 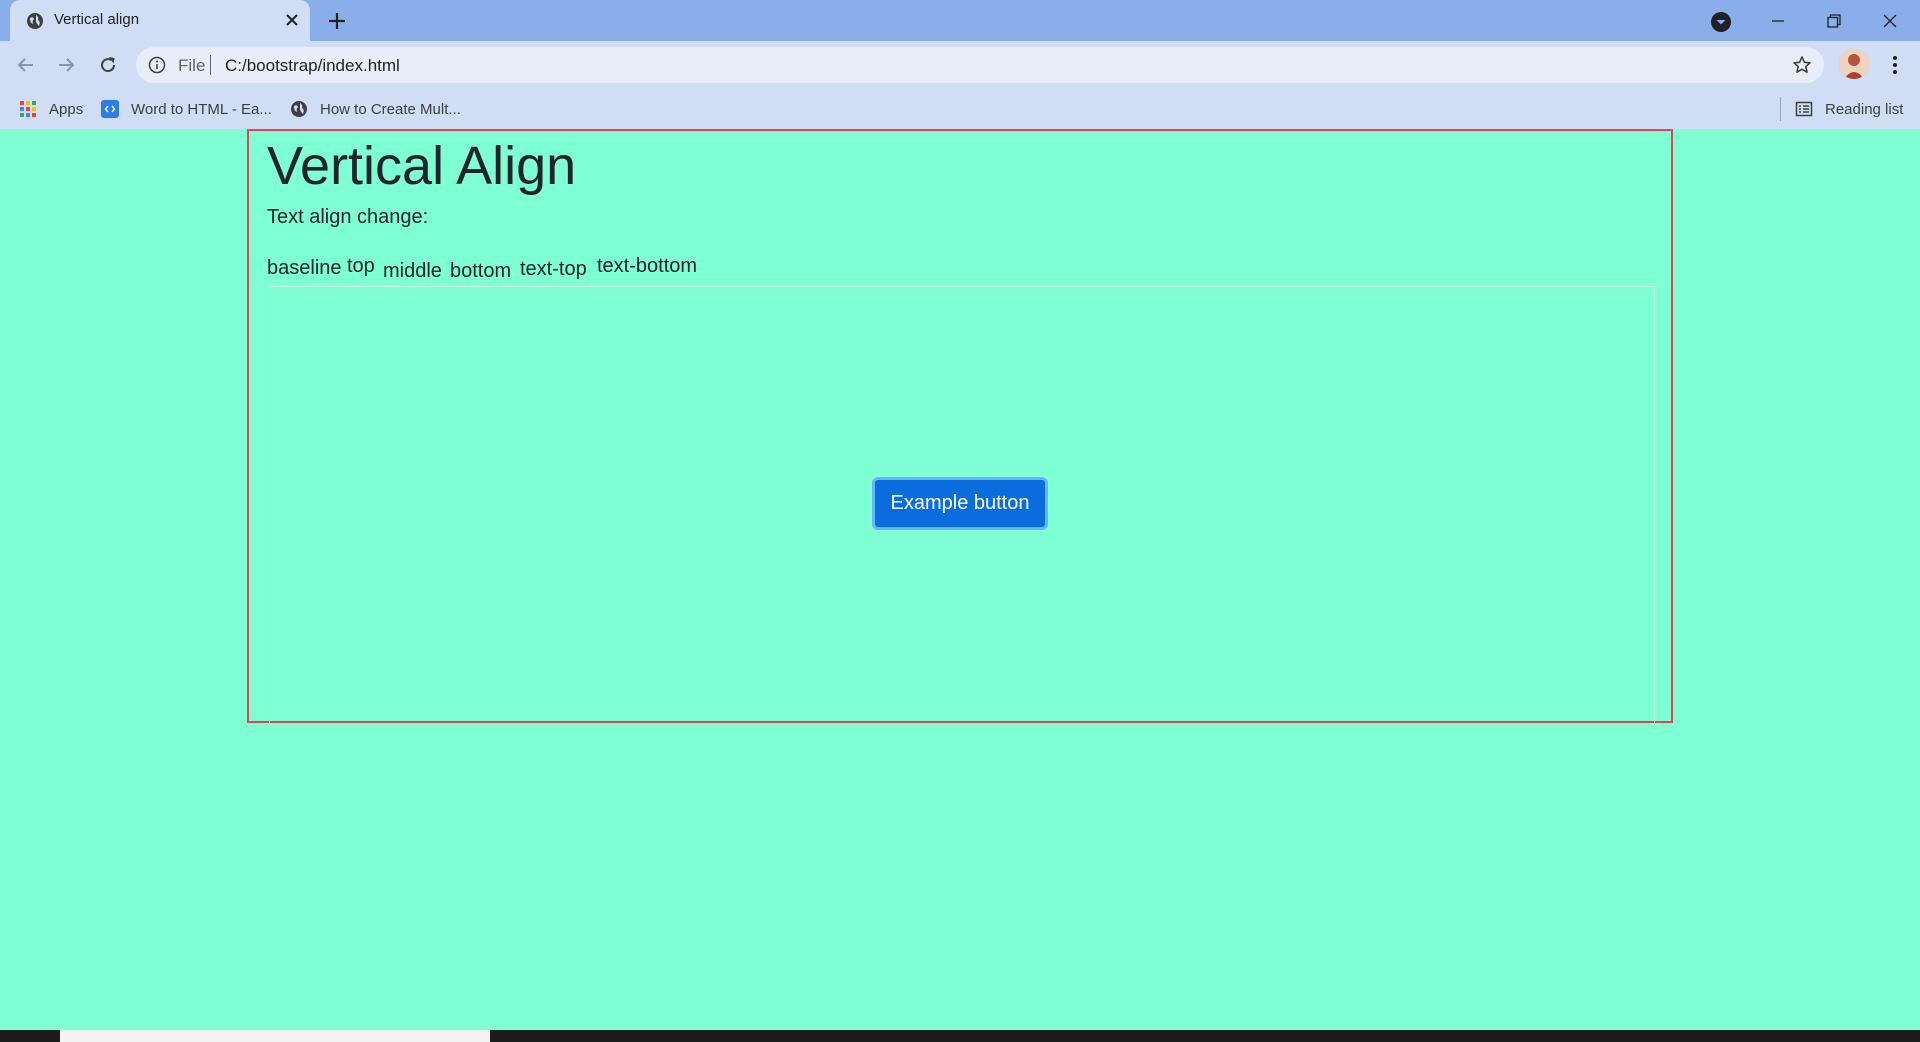 I want to click on back-arrow-icon, so click(x=25, y=65).